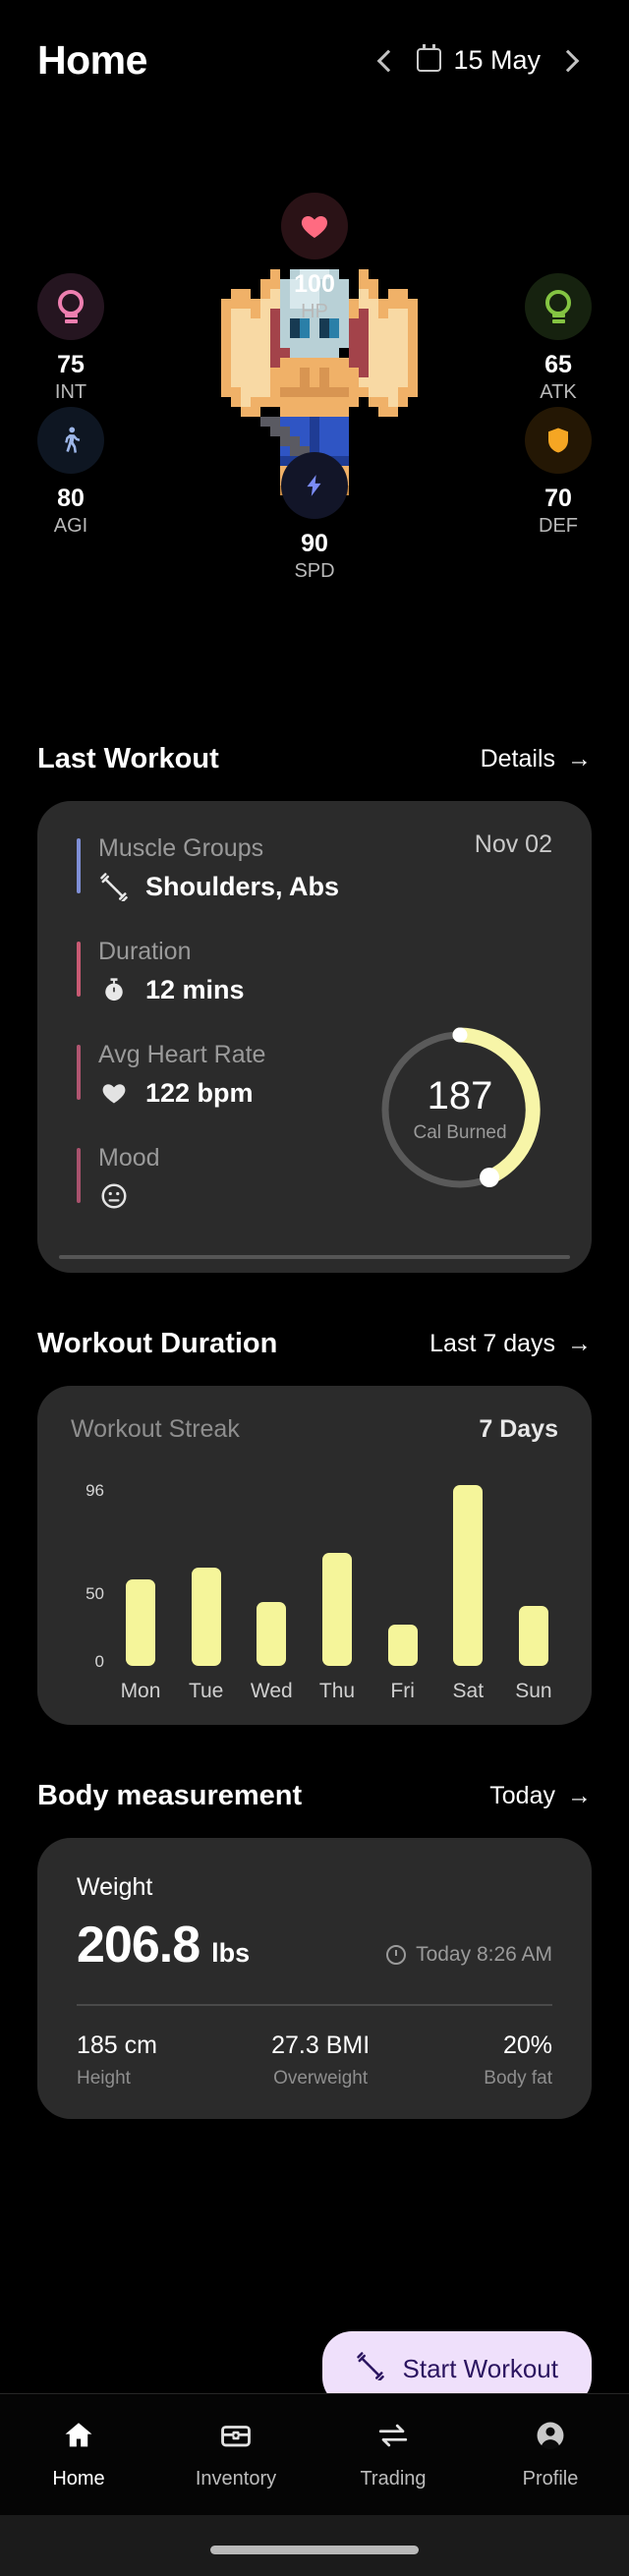 The width and height of the screenshot is (629, 2576). What do you see at coordinates (393, 2479) in the screenshot?
I see `nav-label-trading: Trading` at bounding box center [393, 2479].